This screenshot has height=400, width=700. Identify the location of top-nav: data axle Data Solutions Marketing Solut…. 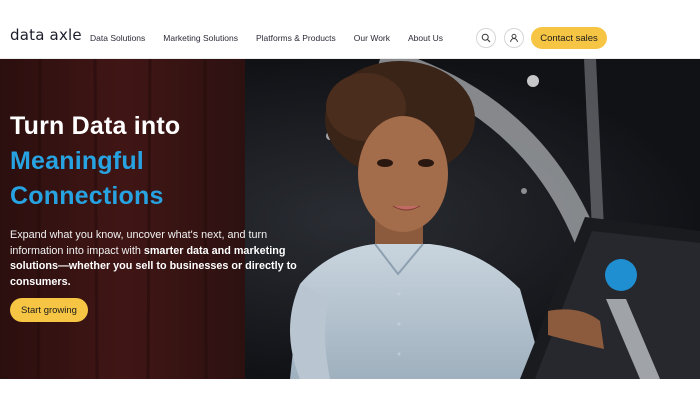
(350, 29).